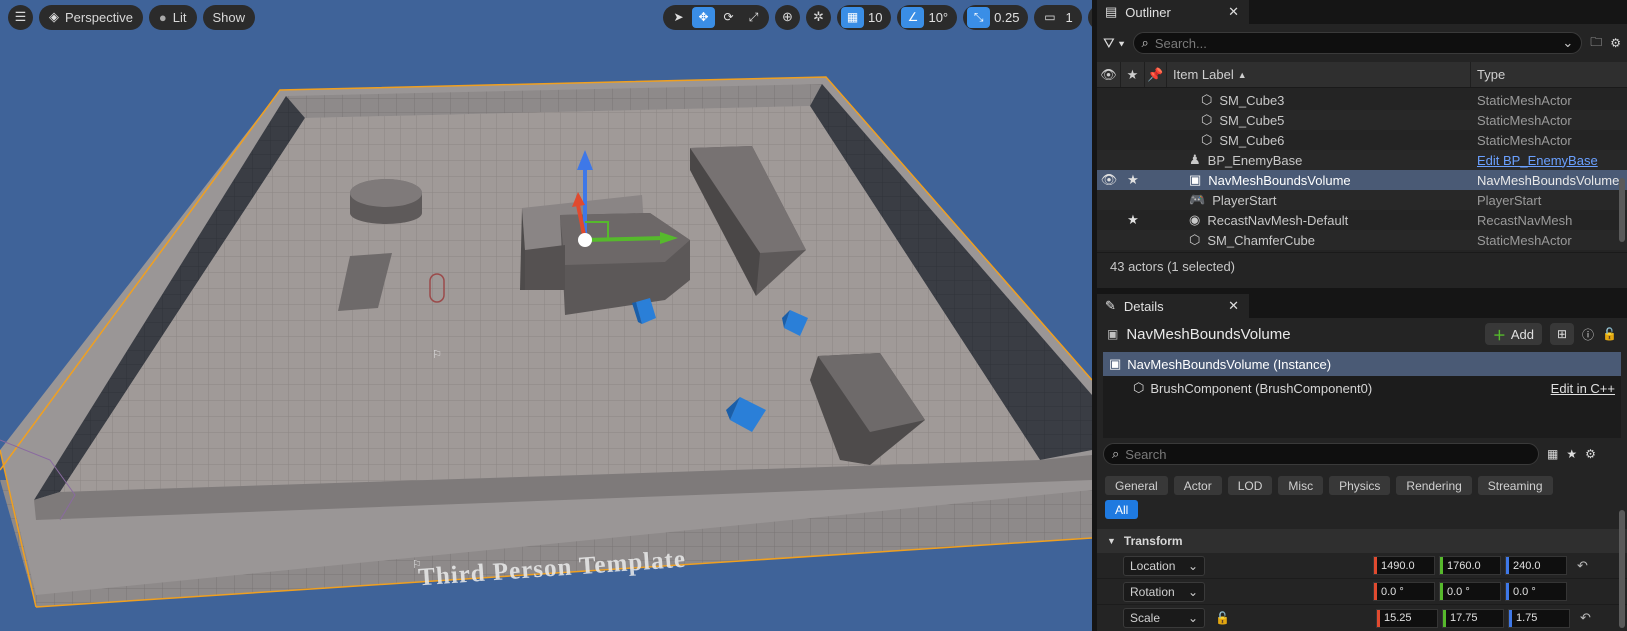 This screenshot has height=631, width=1627. What do you see at coordinates (1362, 140) in the screenshot?
I see `outliner-row: ⬡ SM_Cube6 StaticMeshActor` at bounding box center [1362, 140].